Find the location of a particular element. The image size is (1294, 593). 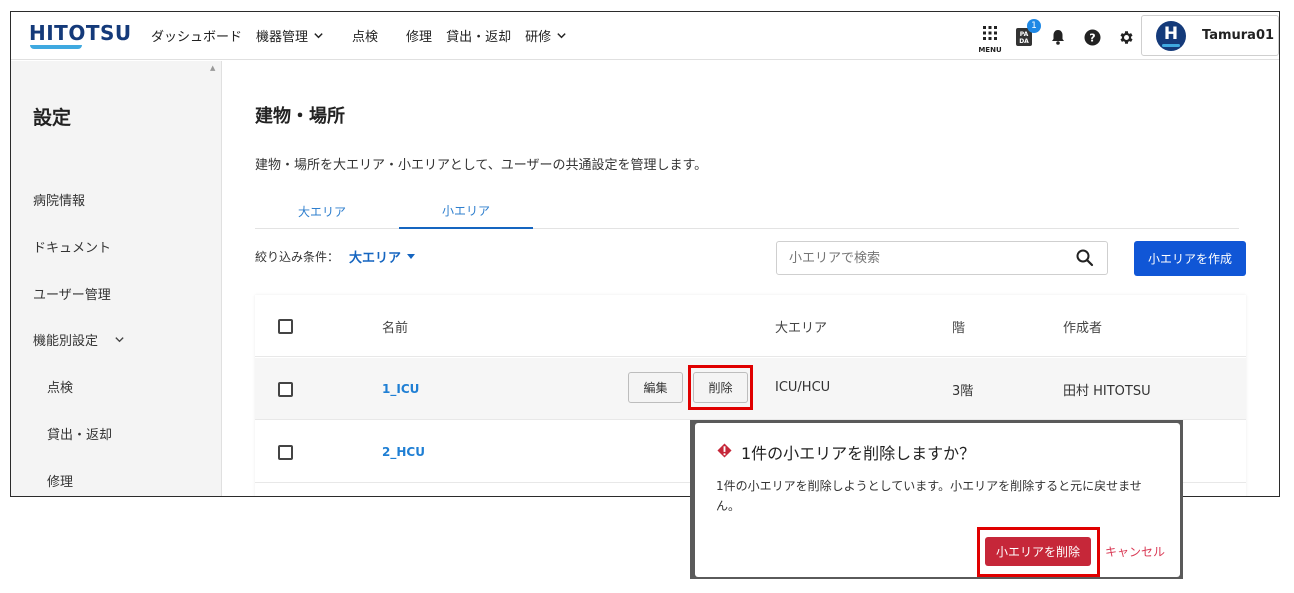

sidebar-item-label: 修理 is located at coordinates (60, 482).